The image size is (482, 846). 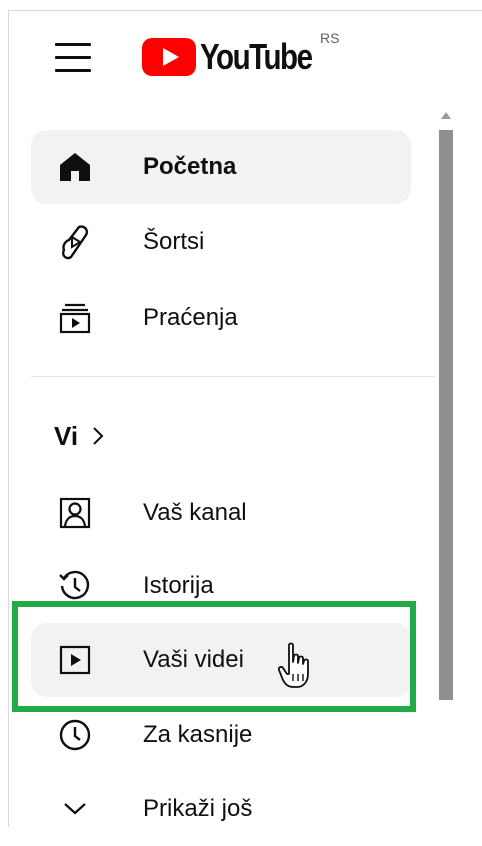 What do you see at coordinates (221, 242) in the screenshot?
I see `sidebar-item-shorts: Šortsi` at bounding box center [221, 242].